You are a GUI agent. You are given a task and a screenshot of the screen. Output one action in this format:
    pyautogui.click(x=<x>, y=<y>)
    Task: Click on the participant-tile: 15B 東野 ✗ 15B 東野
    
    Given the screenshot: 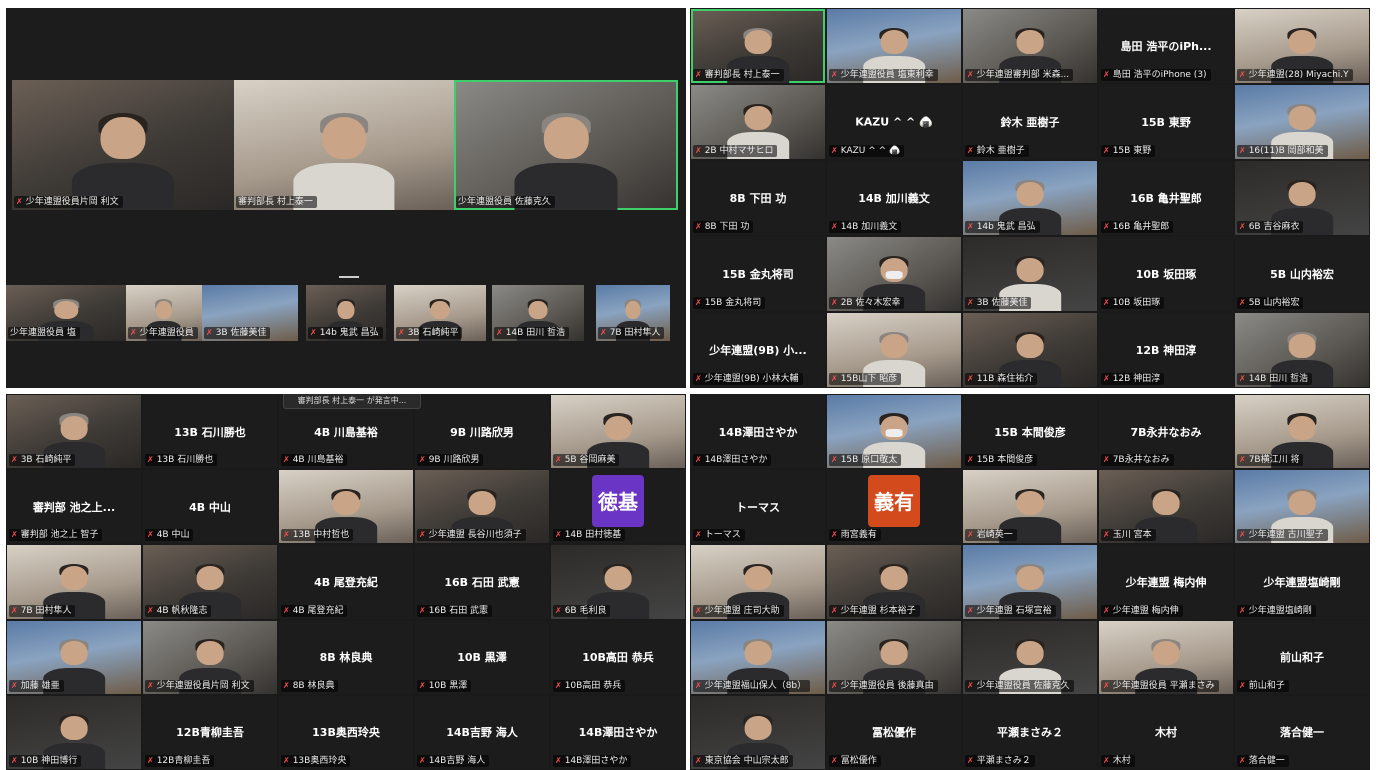 What is the action you would take?
    pyautogui.click(x=1166, y=122)
    